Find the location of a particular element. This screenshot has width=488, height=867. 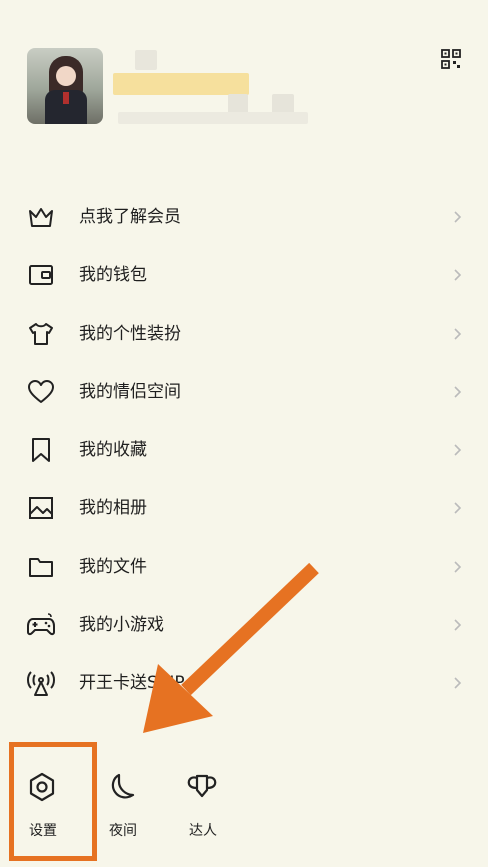

pointer-arrow is located at coordinates (231, 647).